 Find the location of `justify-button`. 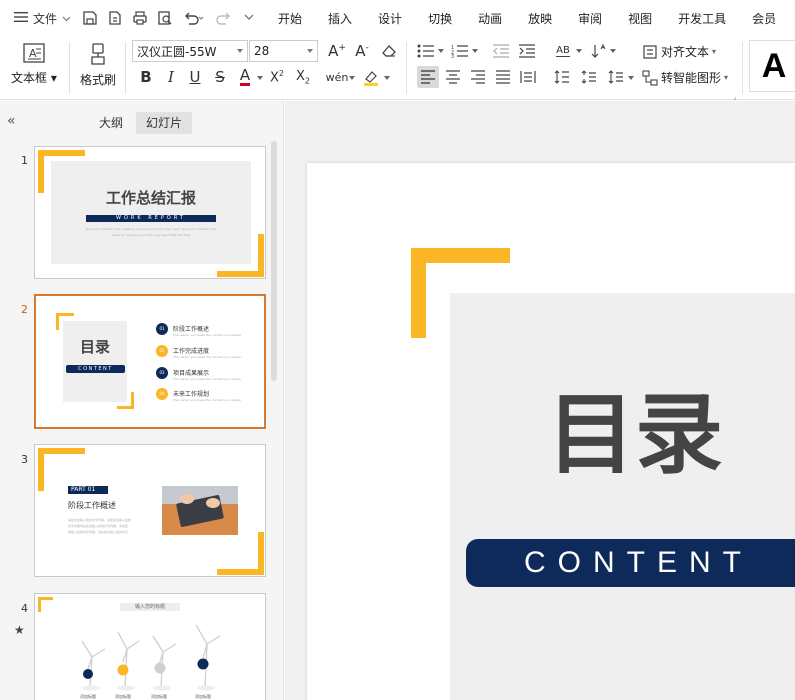

justify-button is located at coordinates (503, 77).